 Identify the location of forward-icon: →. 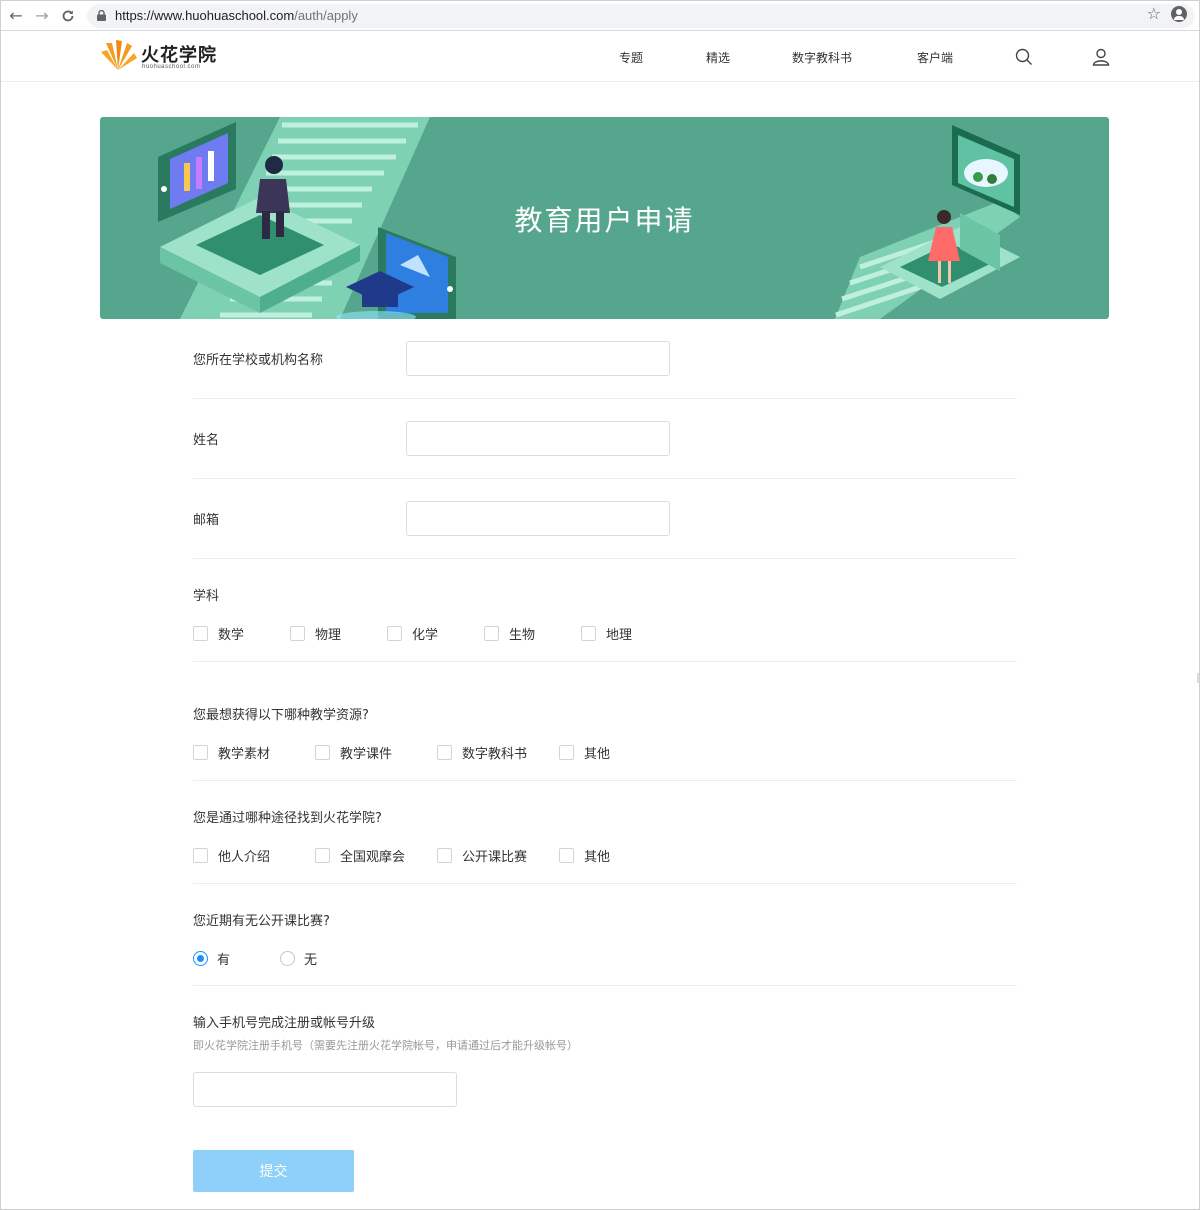
(42, 16).